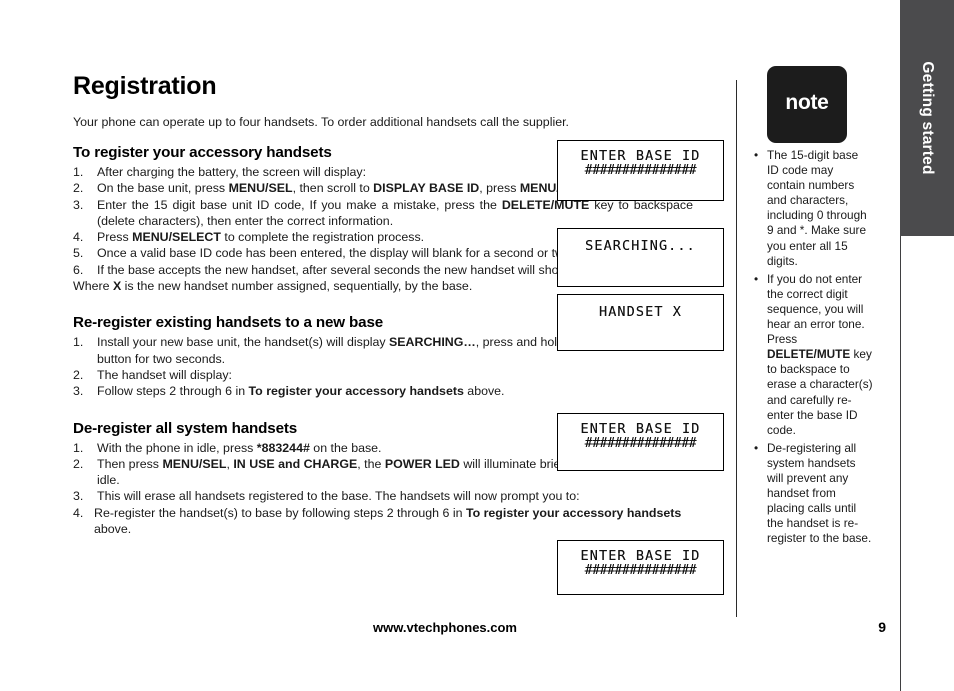  What do you see at coordinates (900, 463) in the screenshot?
I see `chapter-tab-rule` at bounding box center [900, 463].